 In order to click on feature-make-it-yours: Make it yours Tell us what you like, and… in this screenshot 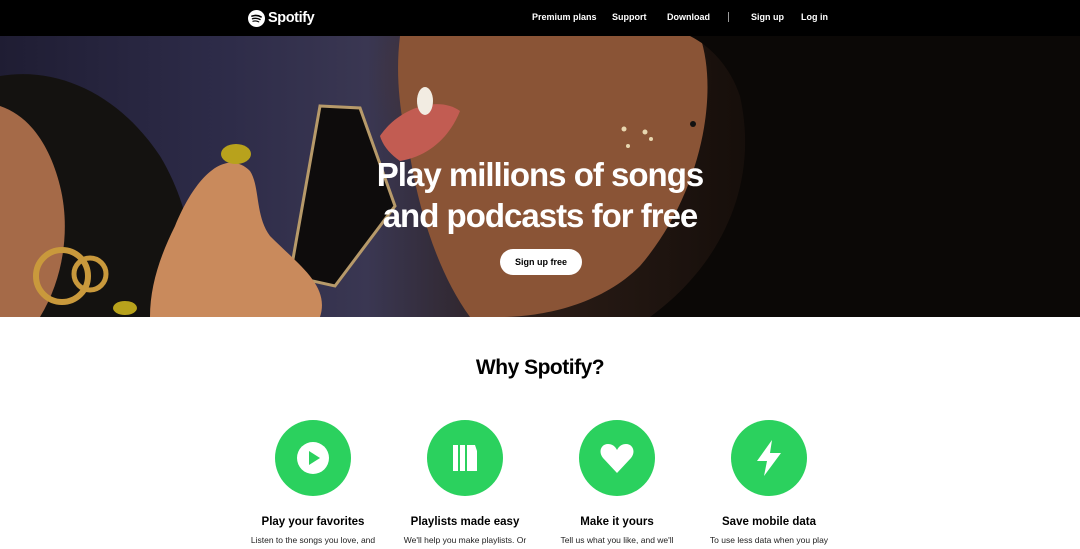, I will do `click(617, 482)`.